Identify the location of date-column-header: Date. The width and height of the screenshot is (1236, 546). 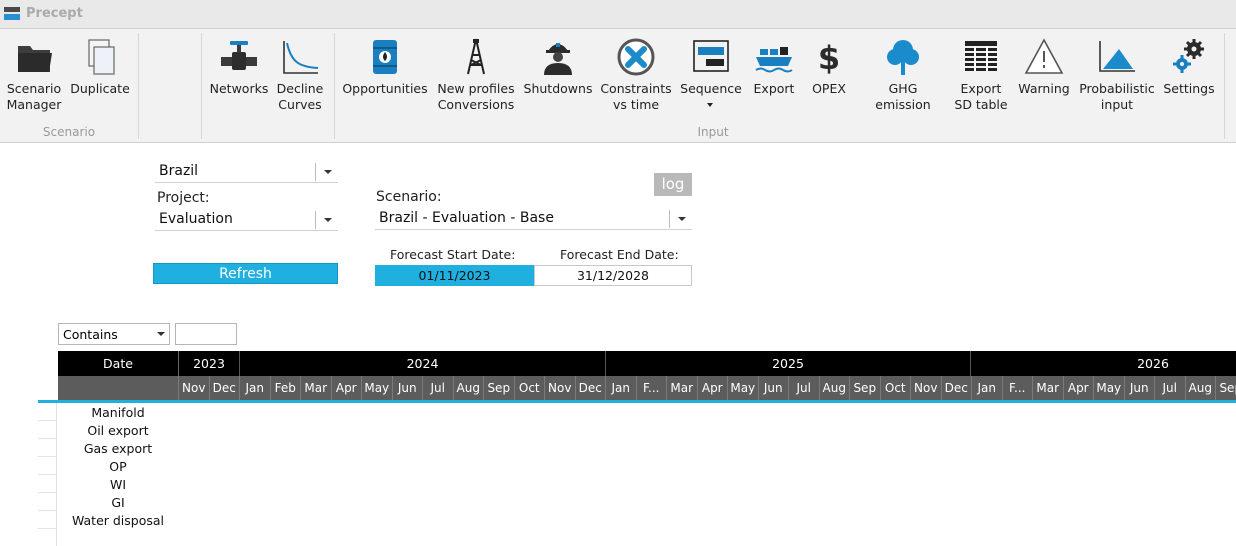
(118, 363).